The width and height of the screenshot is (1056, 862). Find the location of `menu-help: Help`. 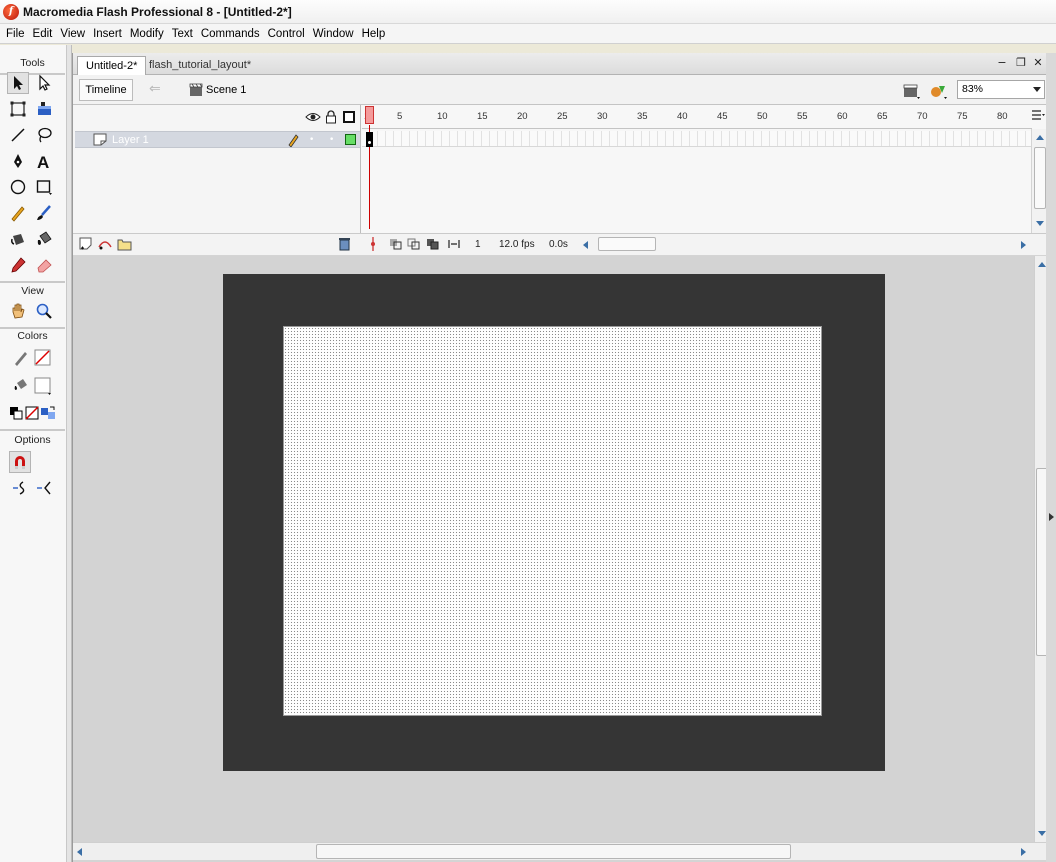

menu-help: Help is located at coordinates (374, 34).